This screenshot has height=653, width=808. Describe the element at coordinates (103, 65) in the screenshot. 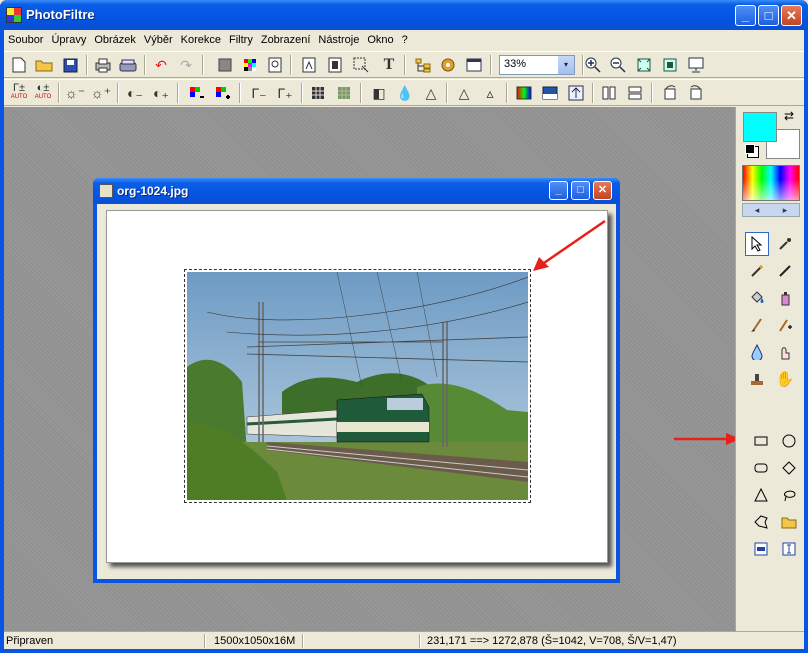

I see `print-icon` at that location.